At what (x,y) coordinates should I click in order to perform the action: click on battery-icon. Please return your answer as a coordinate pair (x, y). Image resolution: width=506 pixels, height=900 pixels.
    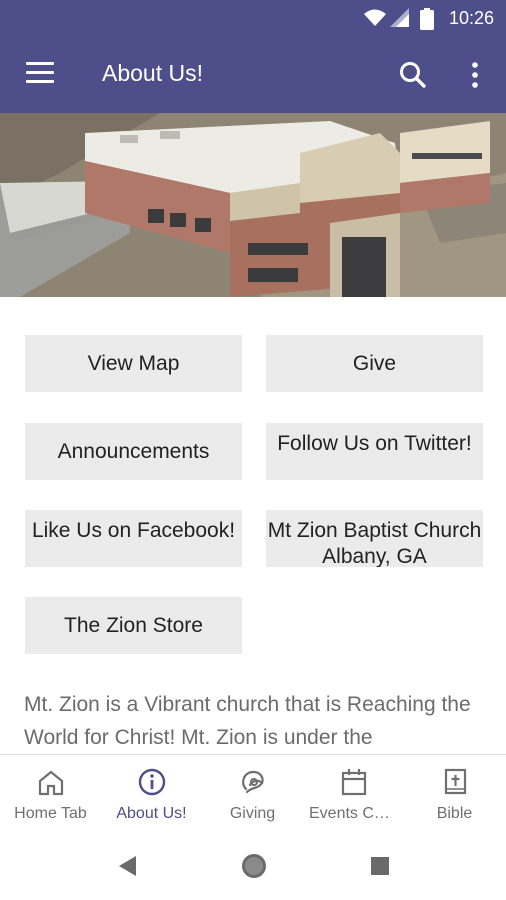
    Looking at the image, I should click on (427, 19).